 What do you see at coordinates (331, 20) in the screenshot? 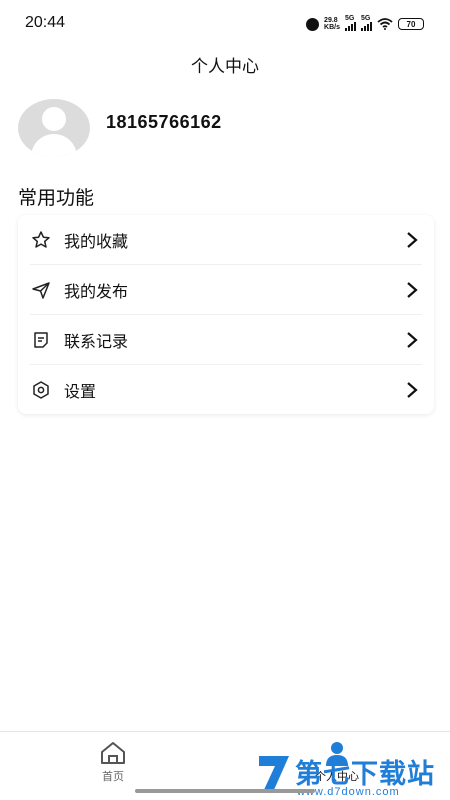
I see `network-speed-value: 29.8` at bounding box center [331, 20].